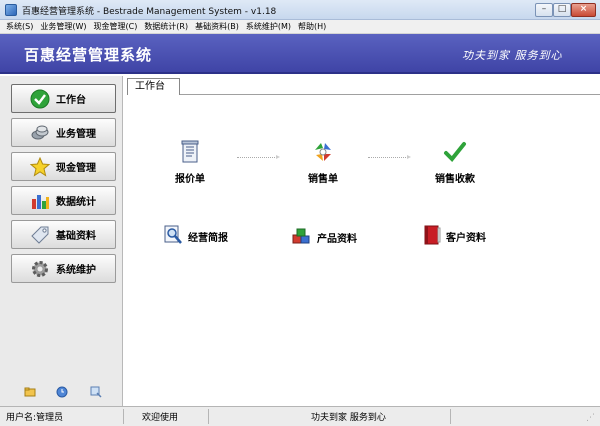 This screenshot has width=600, height=426. Describe the element at coordinates (590, 418) in the screenshot. I see `resize-grip-icon: ⋰` at that location.